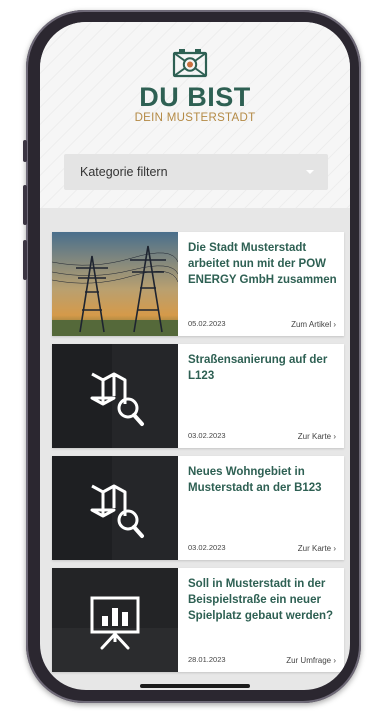 The image size is (368, 711). What do you see at coordinates (258, 368) in the screenshot?
I see `news-card-title: Straßensanierung auf der L123` at bounding box center [258, 368].